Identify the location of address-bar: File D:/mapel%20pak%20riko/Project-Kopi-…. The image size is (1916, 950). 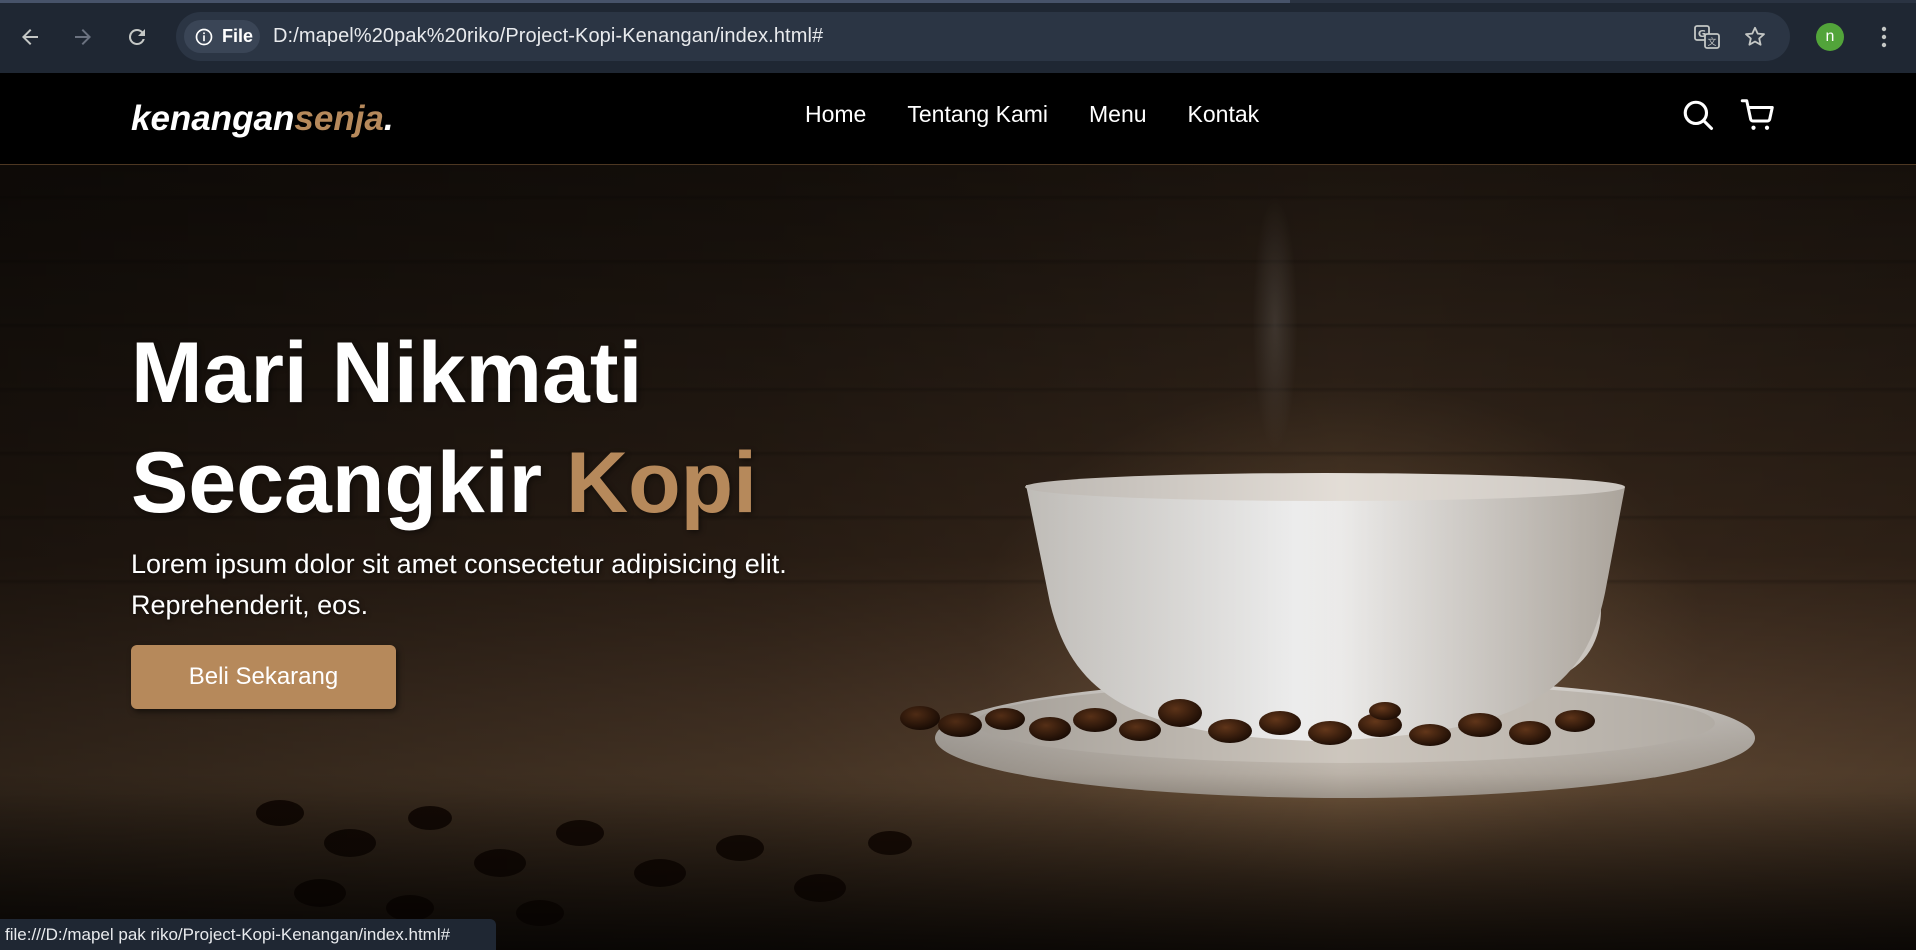
(983, 36).